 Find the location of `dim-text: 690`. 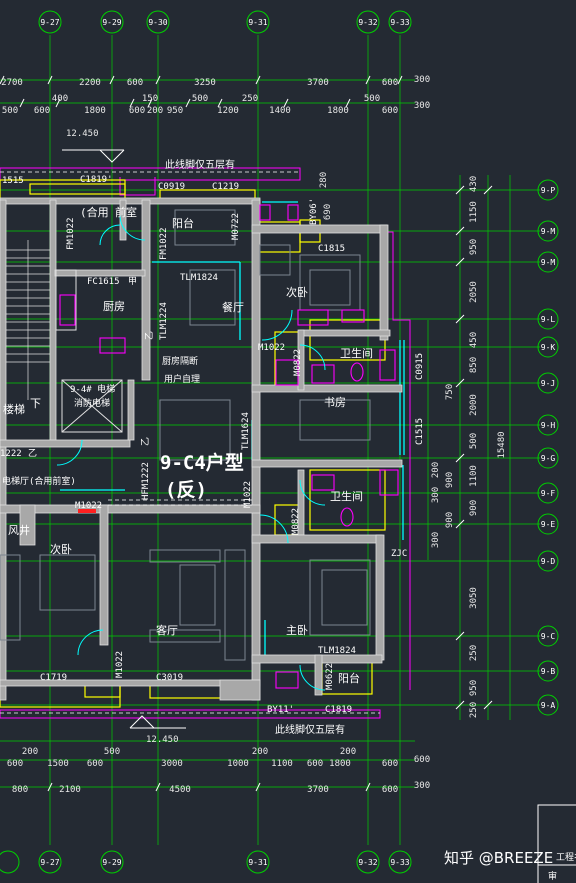

dim-text: 690 is located at coordinates (328, 212).